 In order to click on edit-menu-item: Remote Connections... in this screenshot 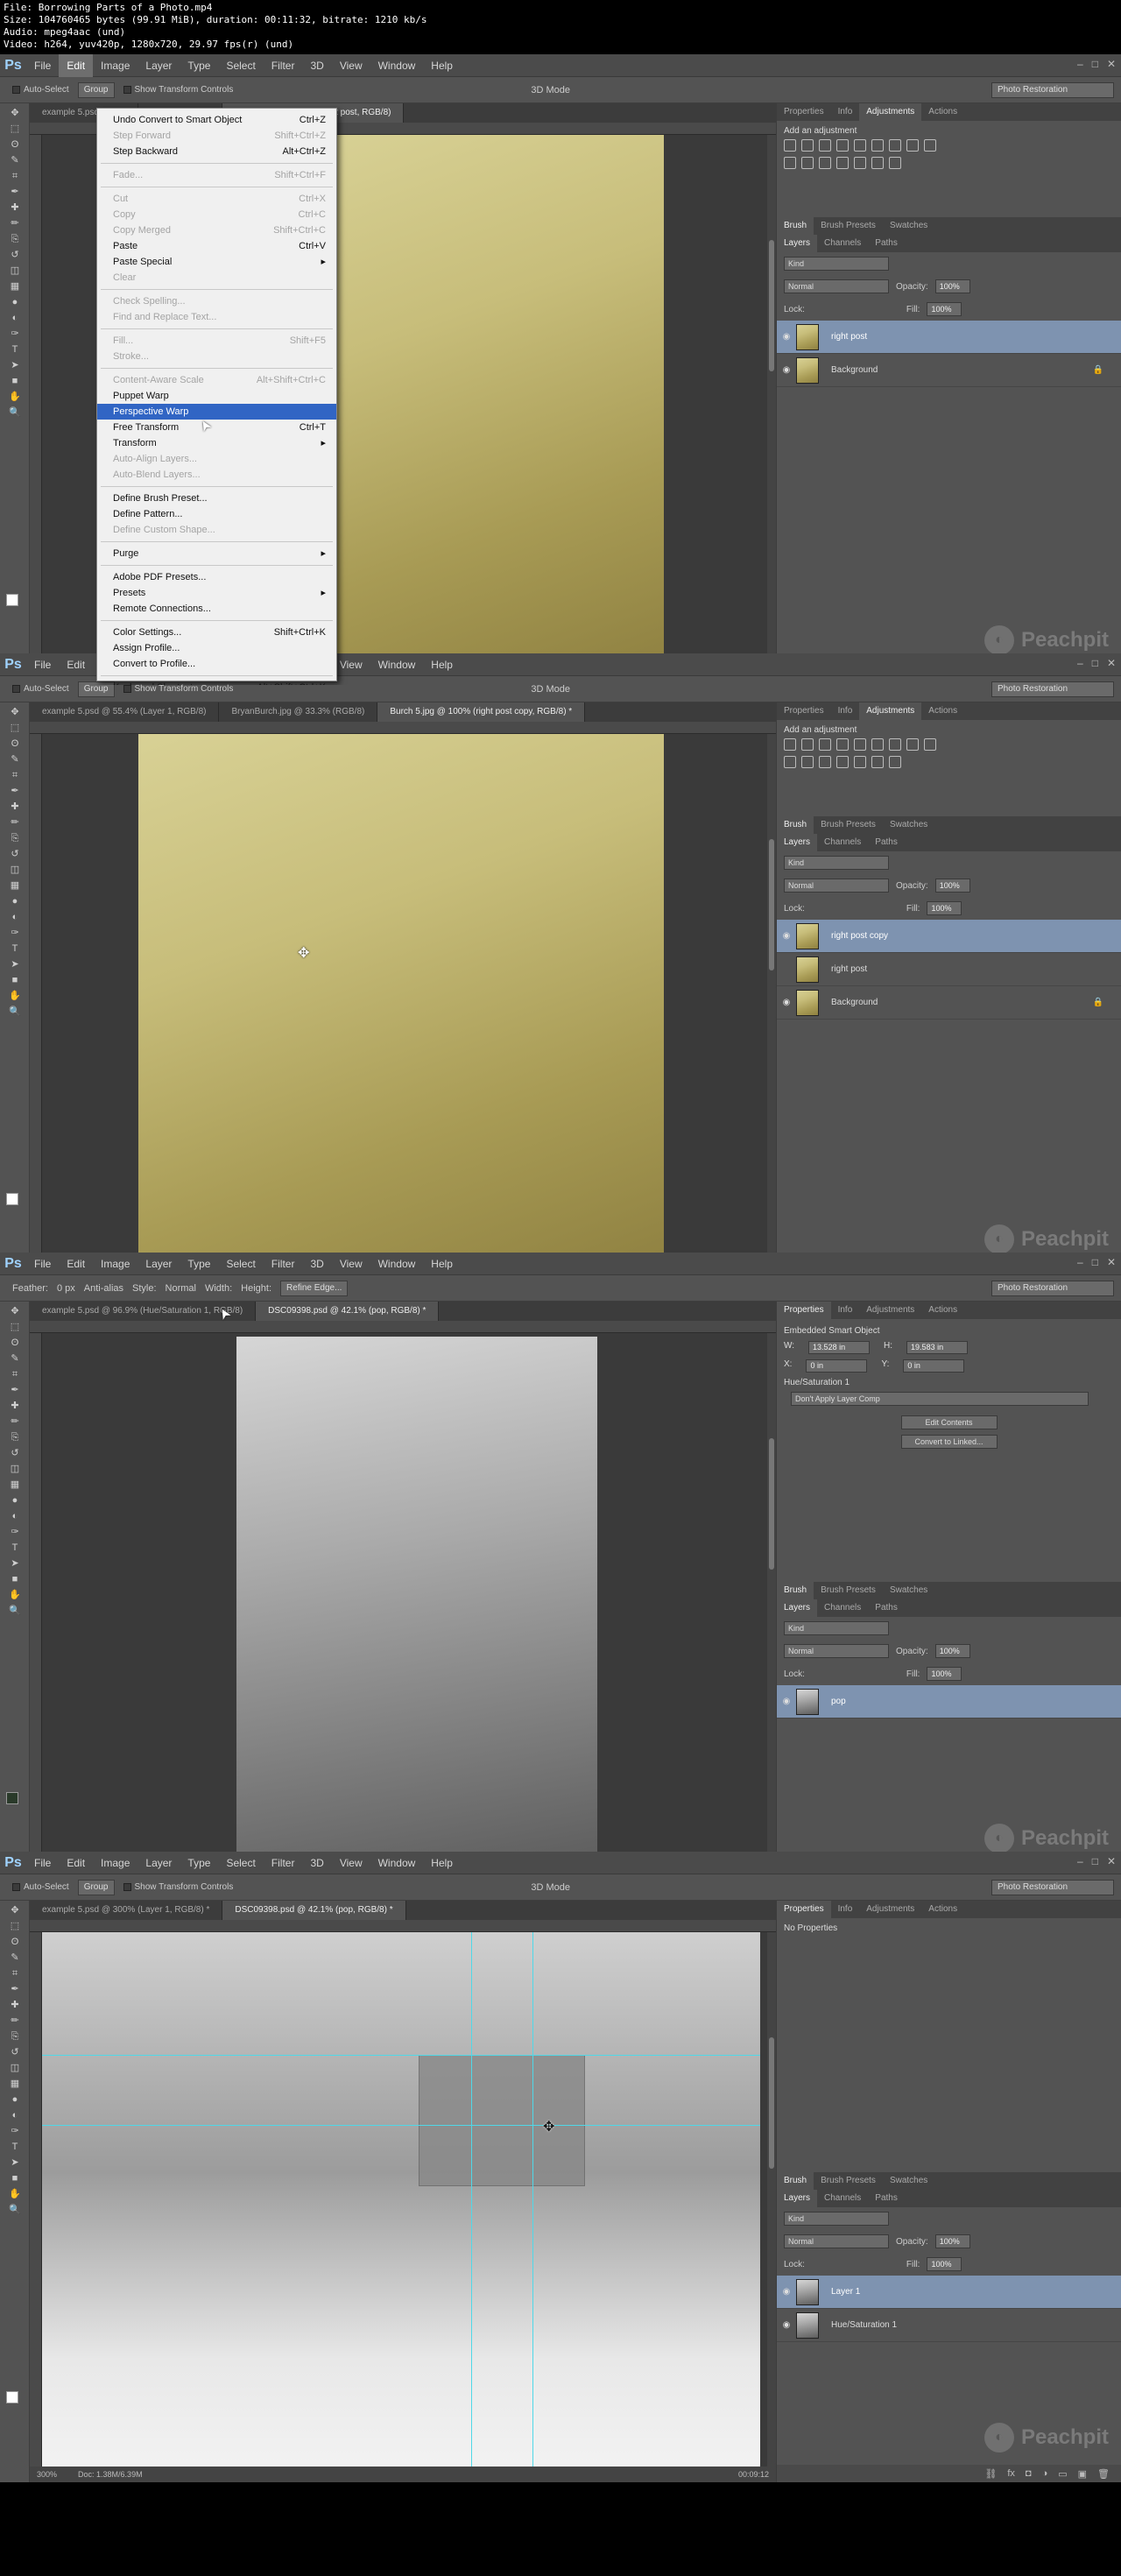, I will do `click(216, 609)`.